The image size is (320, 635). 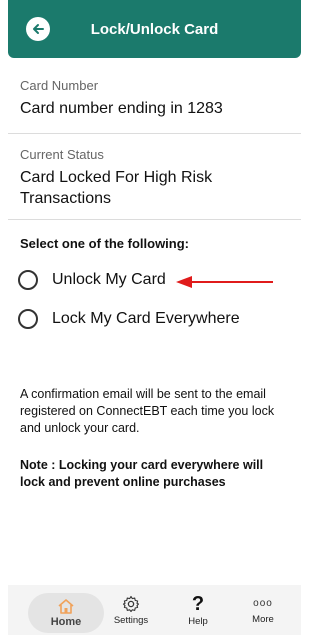 I want to click on tab-more: ooo More, so click(x=263, y=610).